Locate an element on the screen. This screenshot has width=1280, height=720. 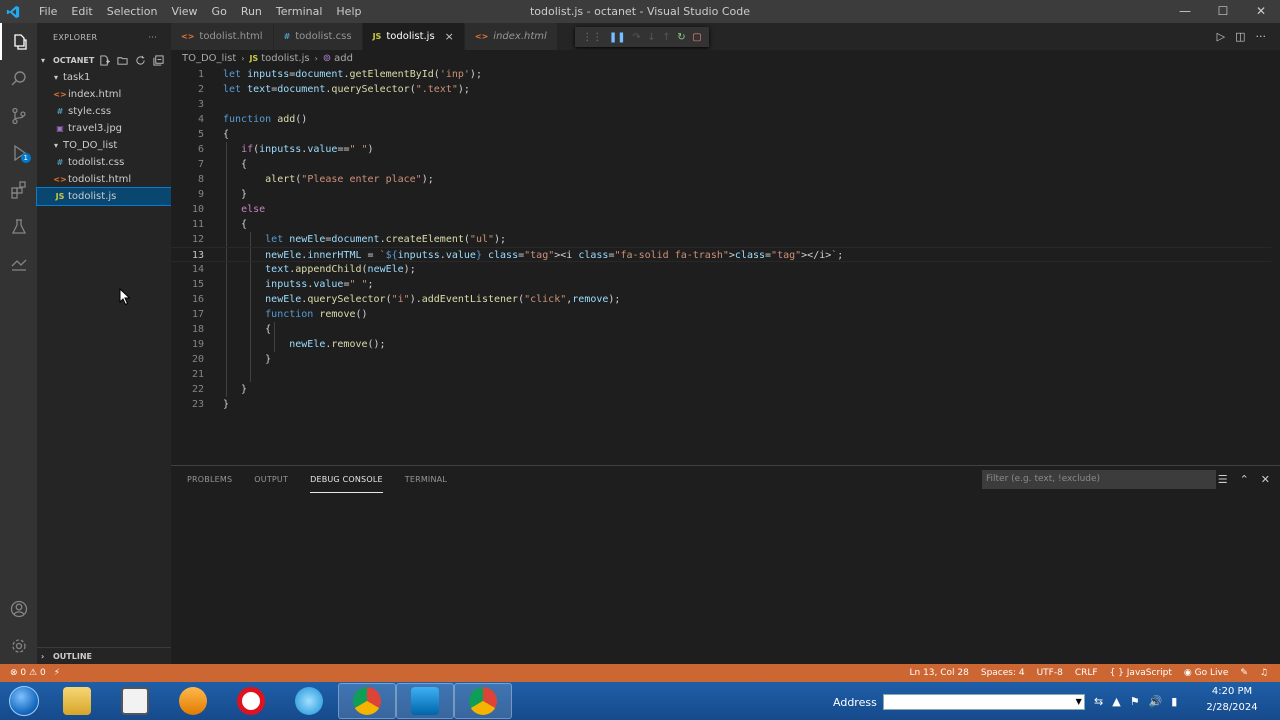
menu-item-help: Help is located at coordinates (348, 11).